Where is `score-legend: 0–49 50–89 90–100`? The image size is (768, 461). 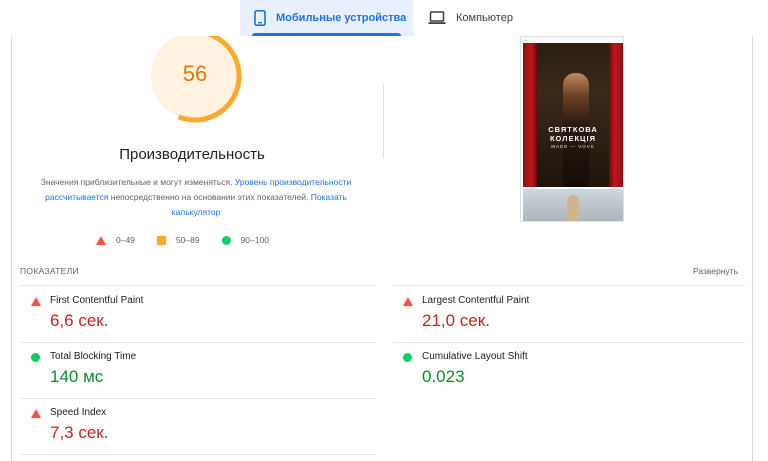 score-legend: 0–49 50–89 90–100 is located at coordinates (193, 240).